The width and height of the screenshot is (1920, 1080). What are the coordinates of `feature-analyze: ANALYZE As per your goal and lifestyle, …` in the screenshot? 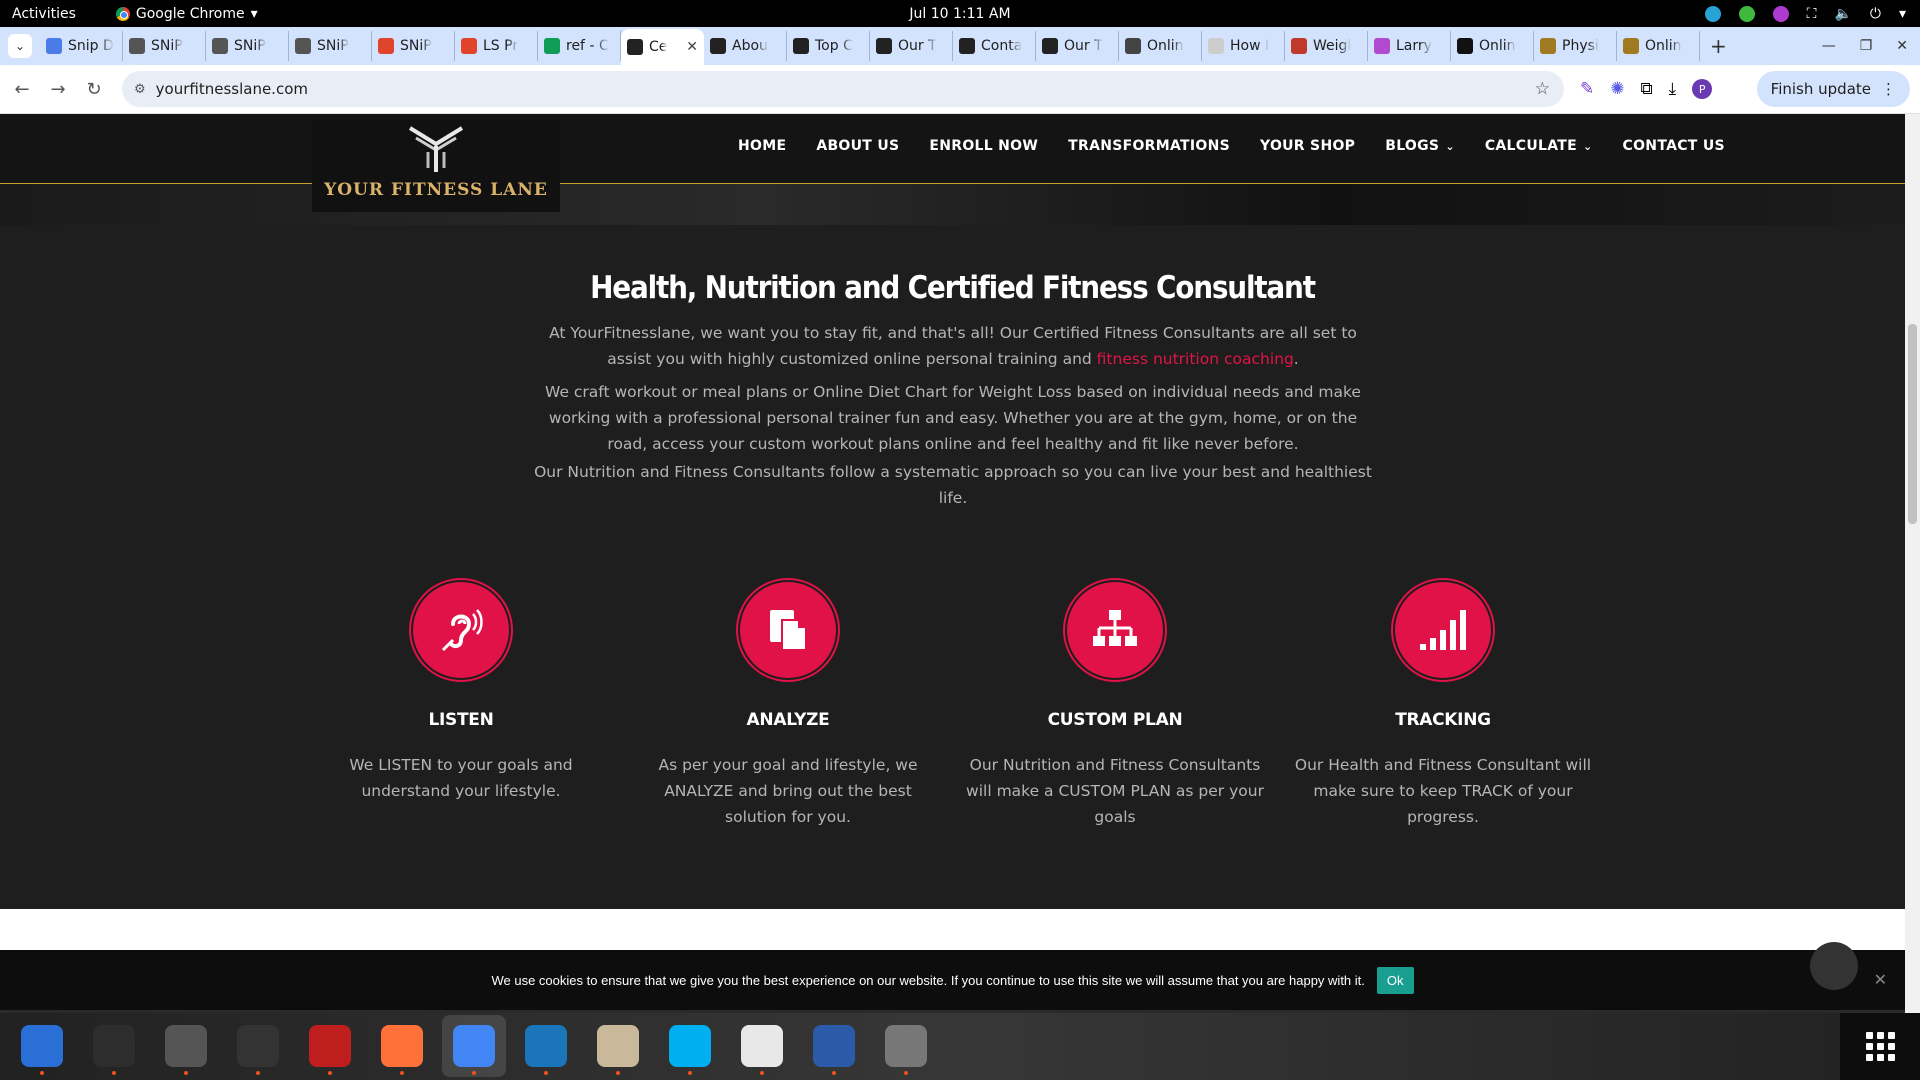 It's located at (788, 705).